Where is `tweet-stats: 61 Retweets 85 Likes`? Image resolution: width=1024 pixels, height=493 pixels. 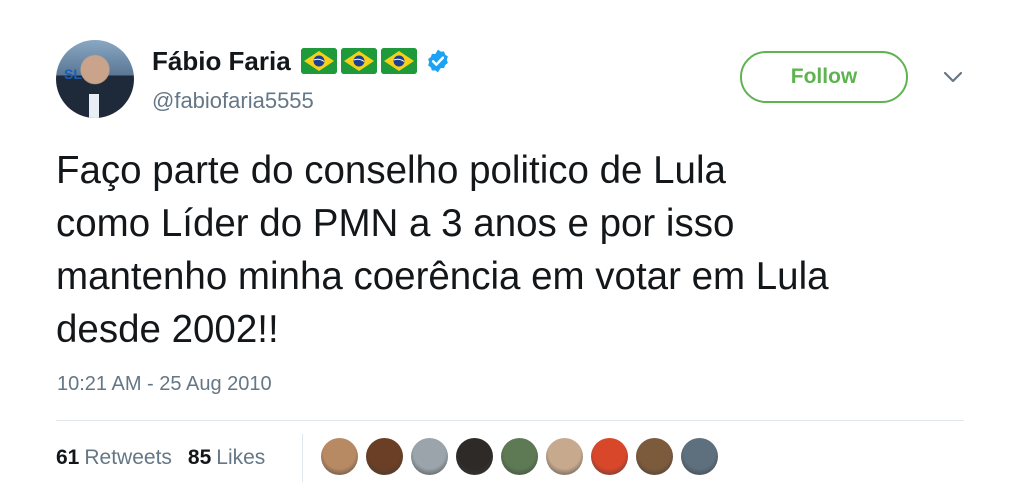 tweet-stats: 61 Retweets 85 Likes is located at coordinates (160, 458).